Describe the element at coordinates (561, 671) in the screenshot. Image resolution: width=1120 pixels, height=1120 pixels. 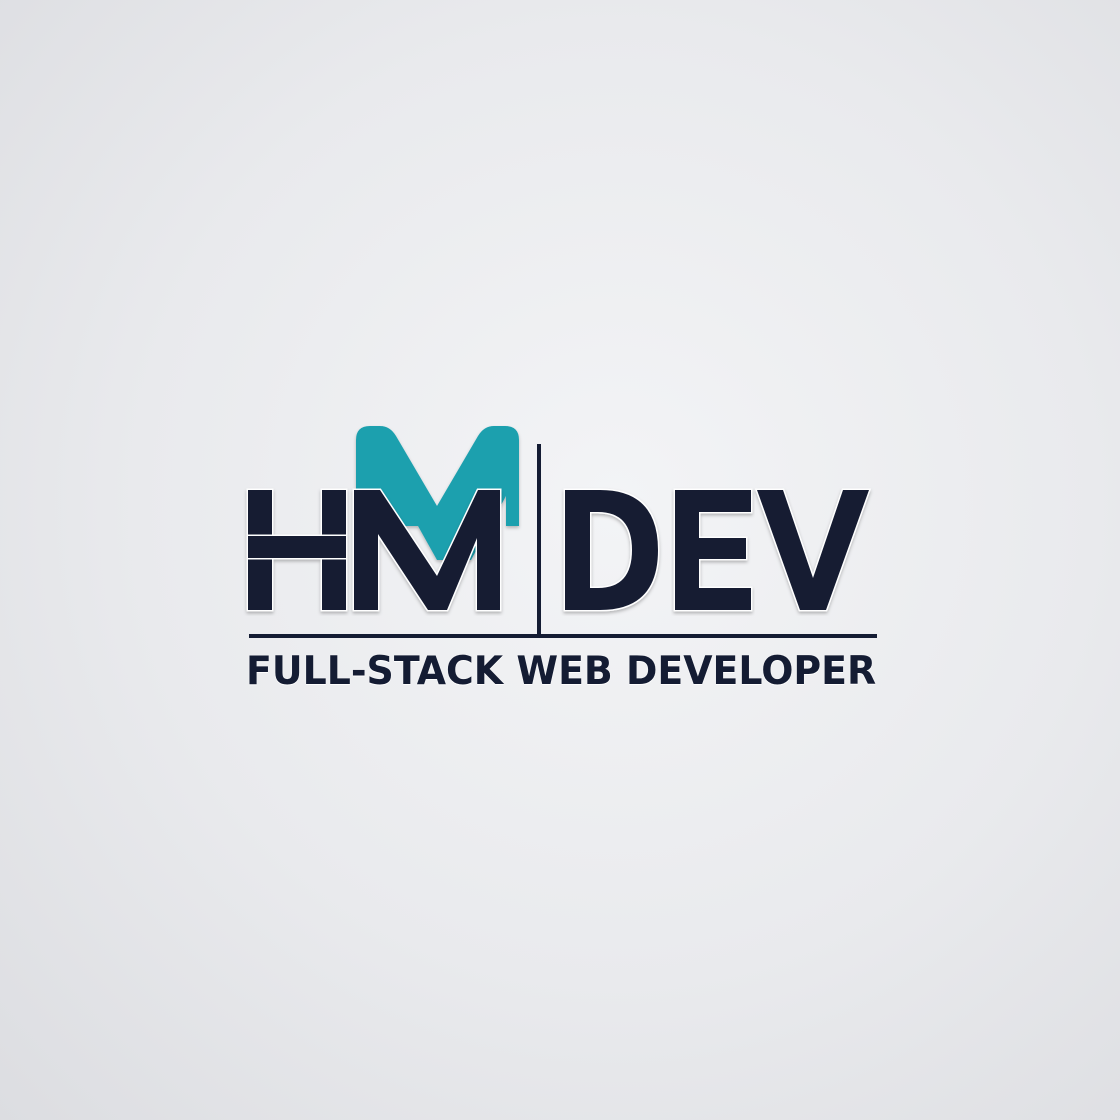
I see `tagline: FULL-STACK WEB DEVELOPER` at that location.